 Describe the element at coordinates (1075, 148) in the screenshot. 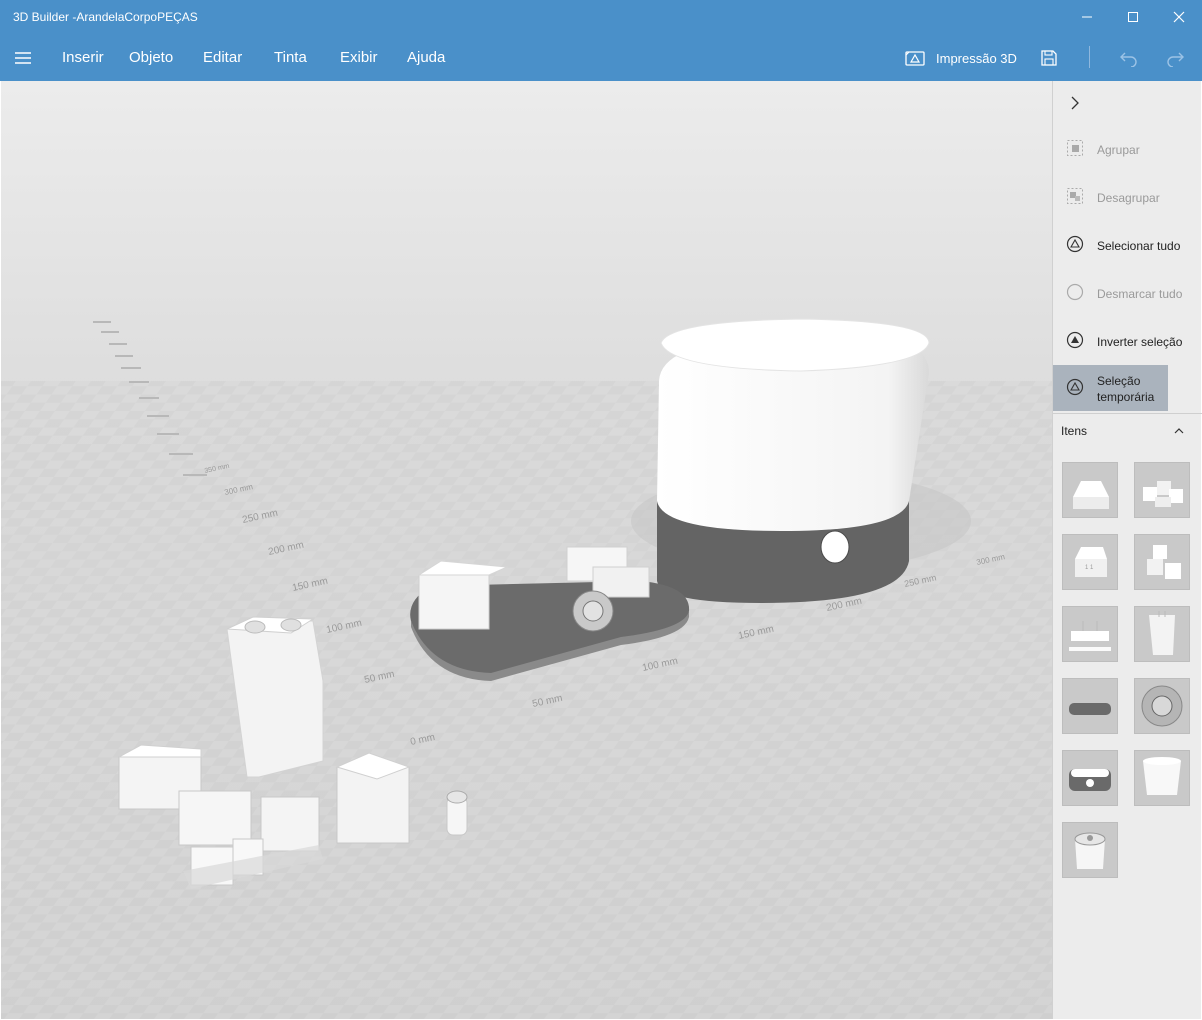

I see `group-icon` at that location.